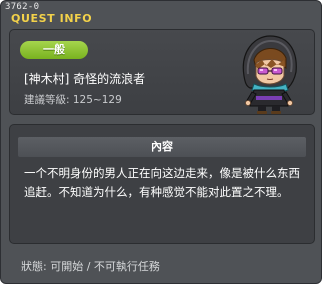 This screenshot has height=284, width=322. Describe the element at coordinates (162, 147) in the screenshot. I see `content-header: 內容` at that location.